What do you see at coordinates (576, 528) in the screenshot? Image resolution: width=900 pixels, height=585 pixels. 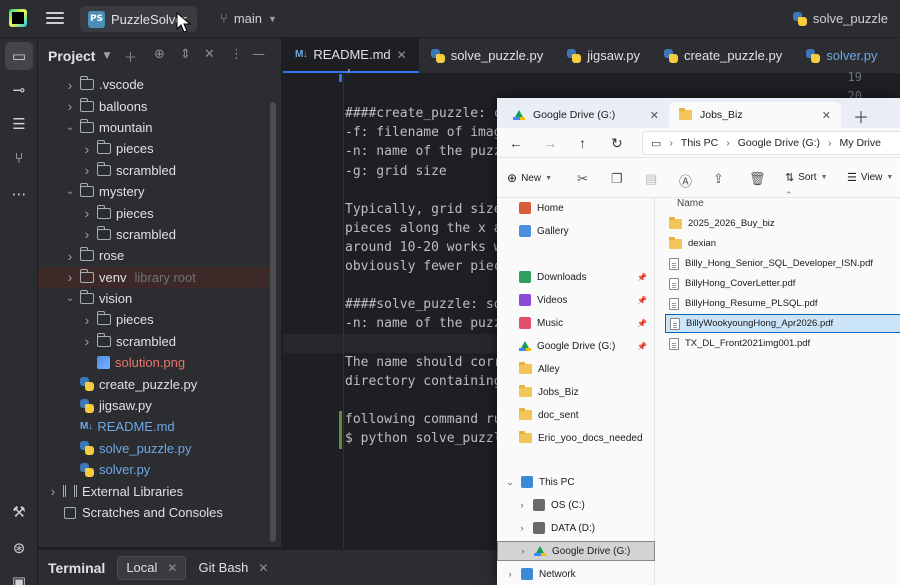 I see `nav-pane-item: › DATA (D:)` at bounding box center [576, 528].